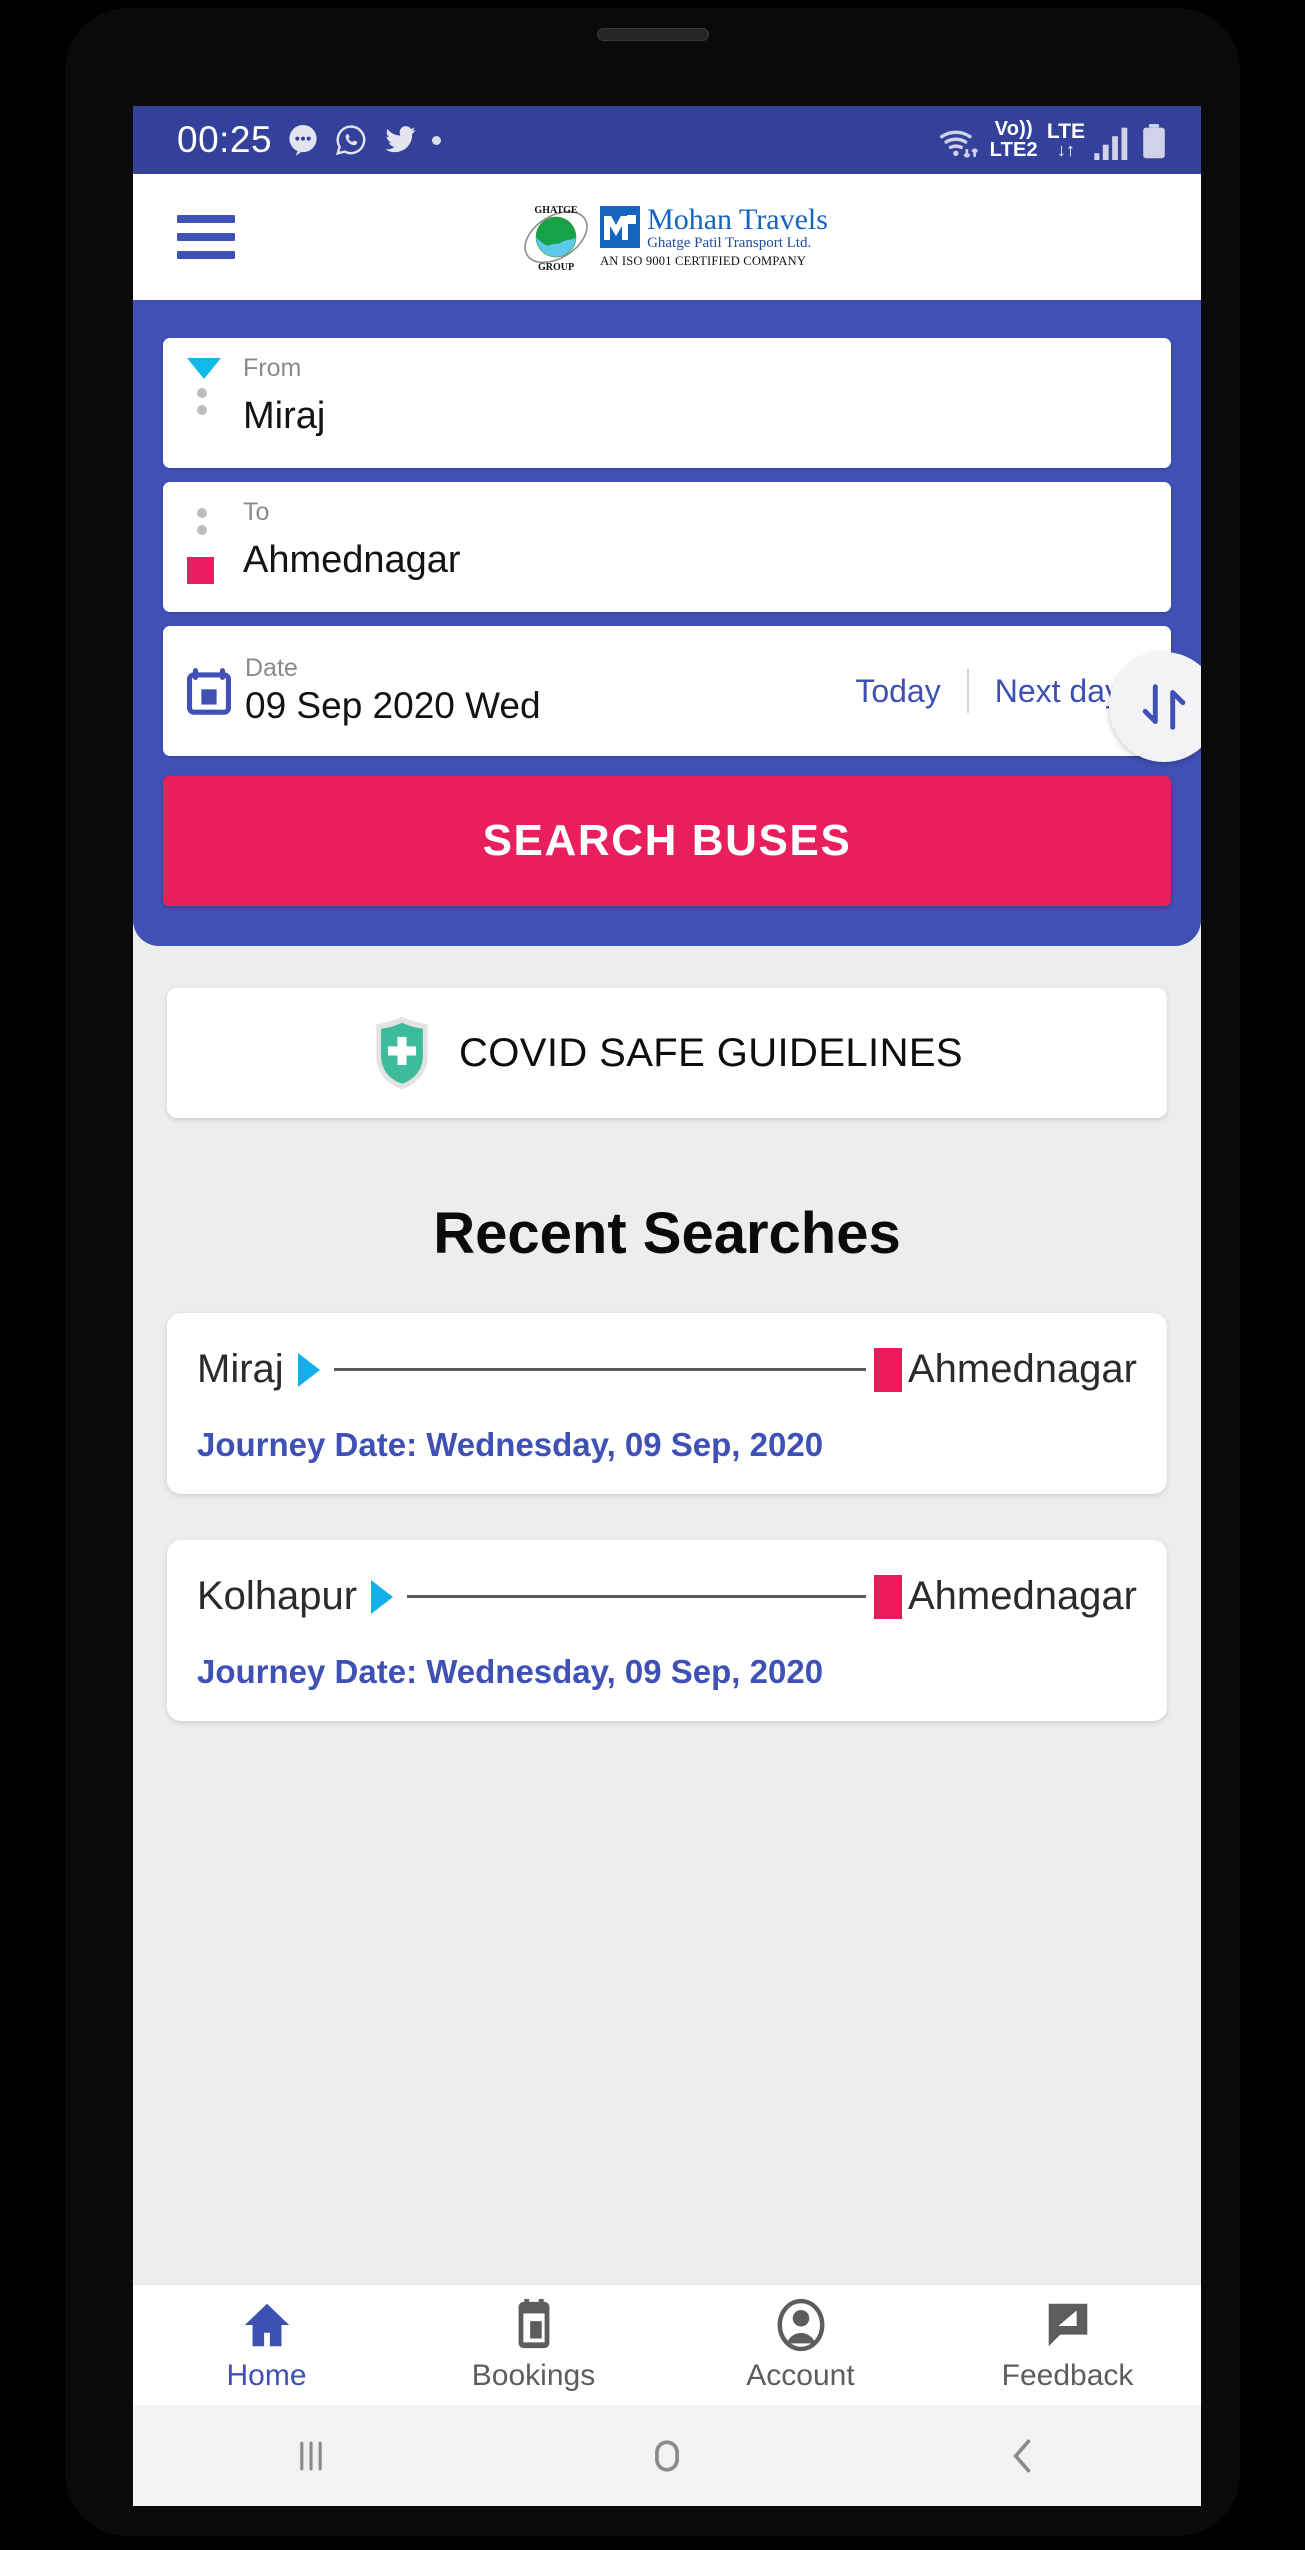  What do you see at coordinates (711, 1052) in the screenshot?
I see `covid-card-label: COVID SAFE GUIDELINES` at bounding box center [711, 1052].